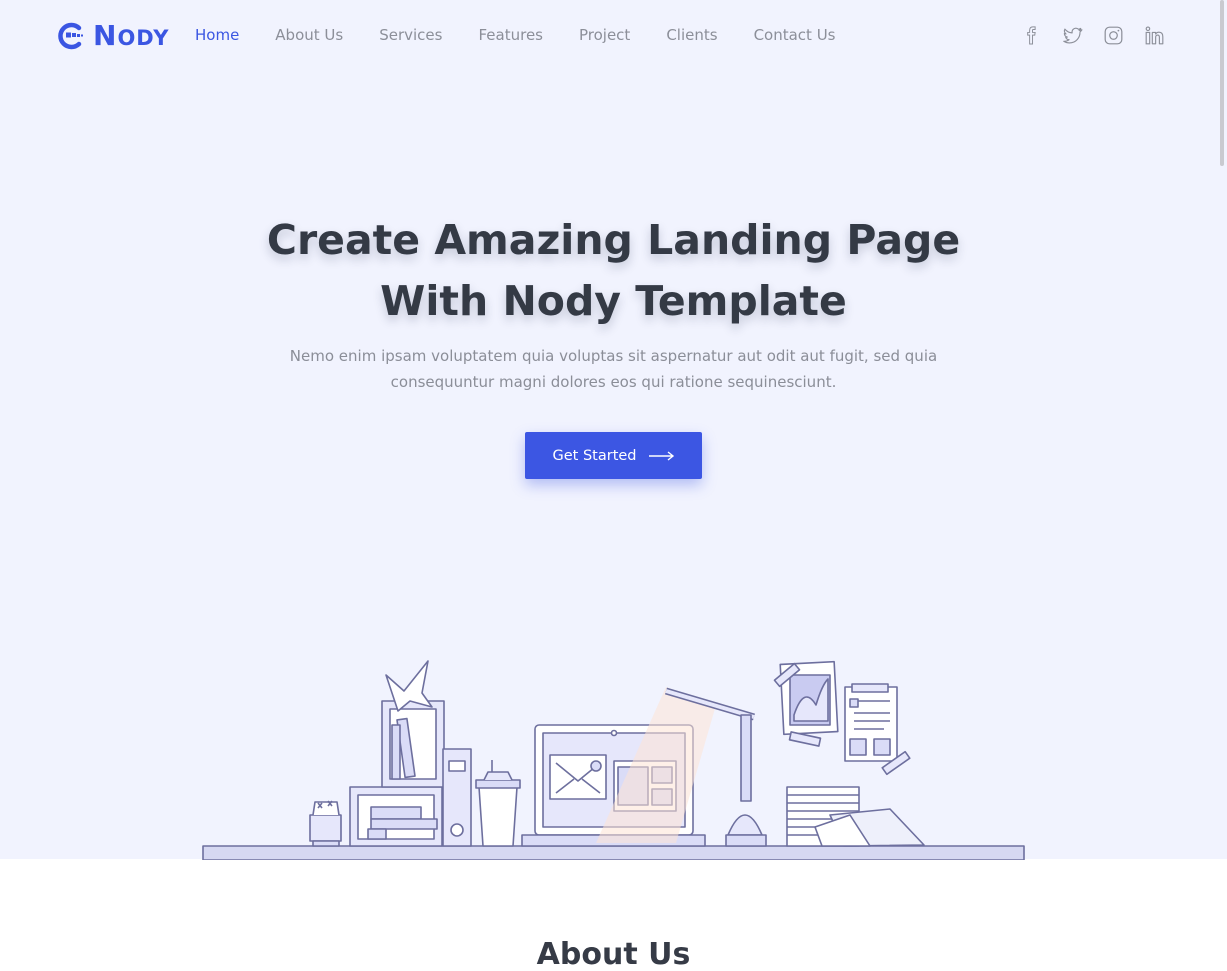 This screenshot has height=971, width=1227. What do you see at coordinates (594, 455) in the screenshot?
I see `get-started-label: Get Started` at bounding box center [594, 455].